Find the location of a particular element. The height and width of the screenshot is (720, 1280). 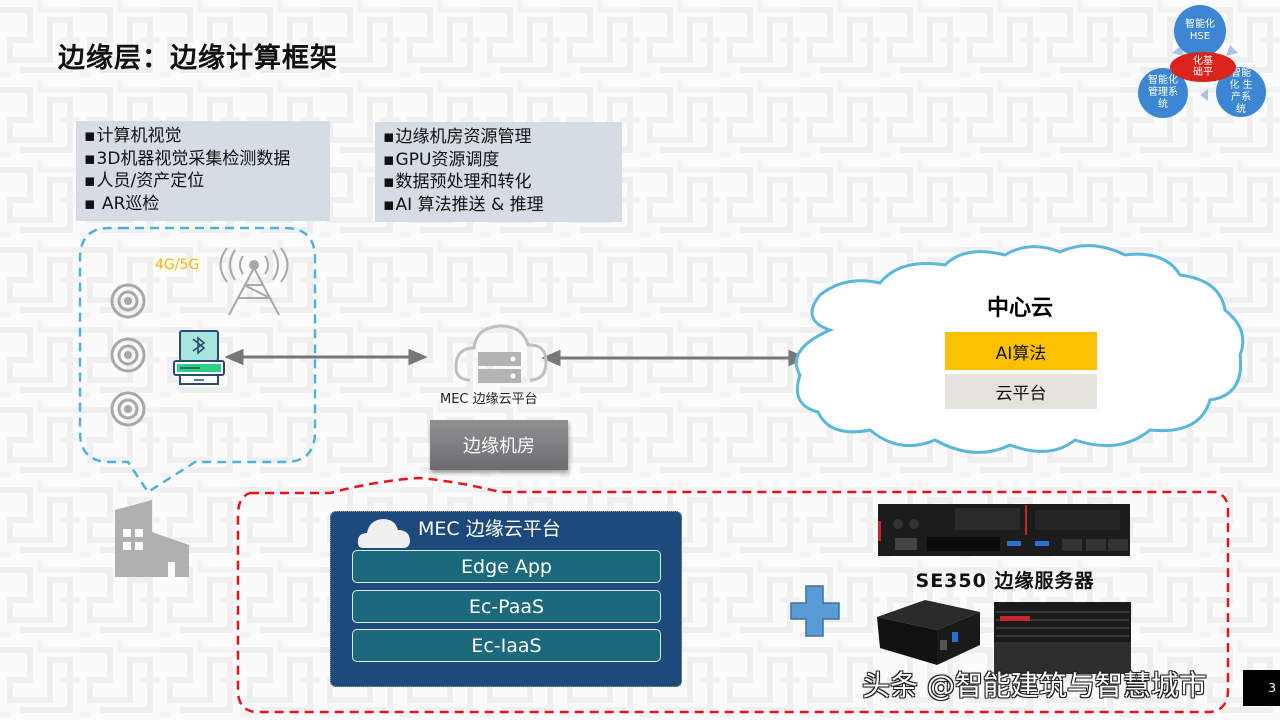

ai-algorithm-box: AI算法 is located at coordinates (1021, 351).